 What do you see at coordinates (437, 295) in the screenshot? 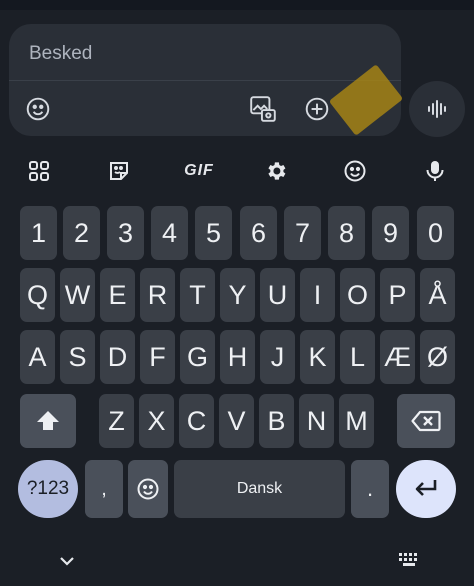
I see `key-aa: Å` at bounding box center [437, 295].